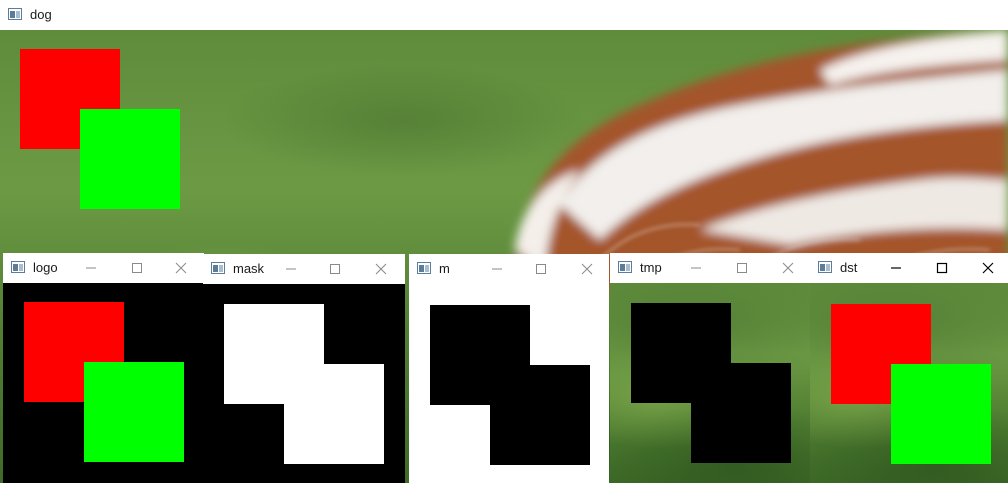  I want to click on titlebar-m: m, so click(509, 269).